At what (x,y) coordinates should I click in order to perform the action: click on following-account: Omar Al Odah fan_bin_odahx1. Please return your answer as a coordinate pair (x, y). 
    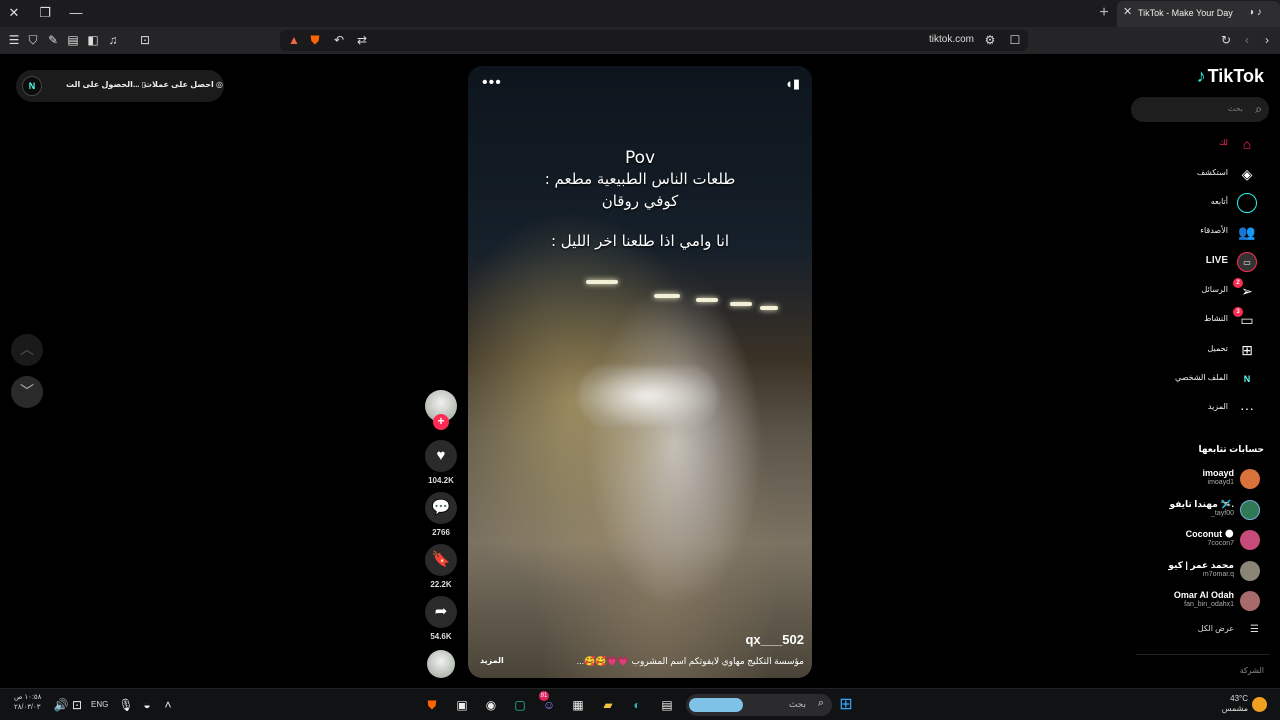
    Looking at the image, I should click on (1210, 602).